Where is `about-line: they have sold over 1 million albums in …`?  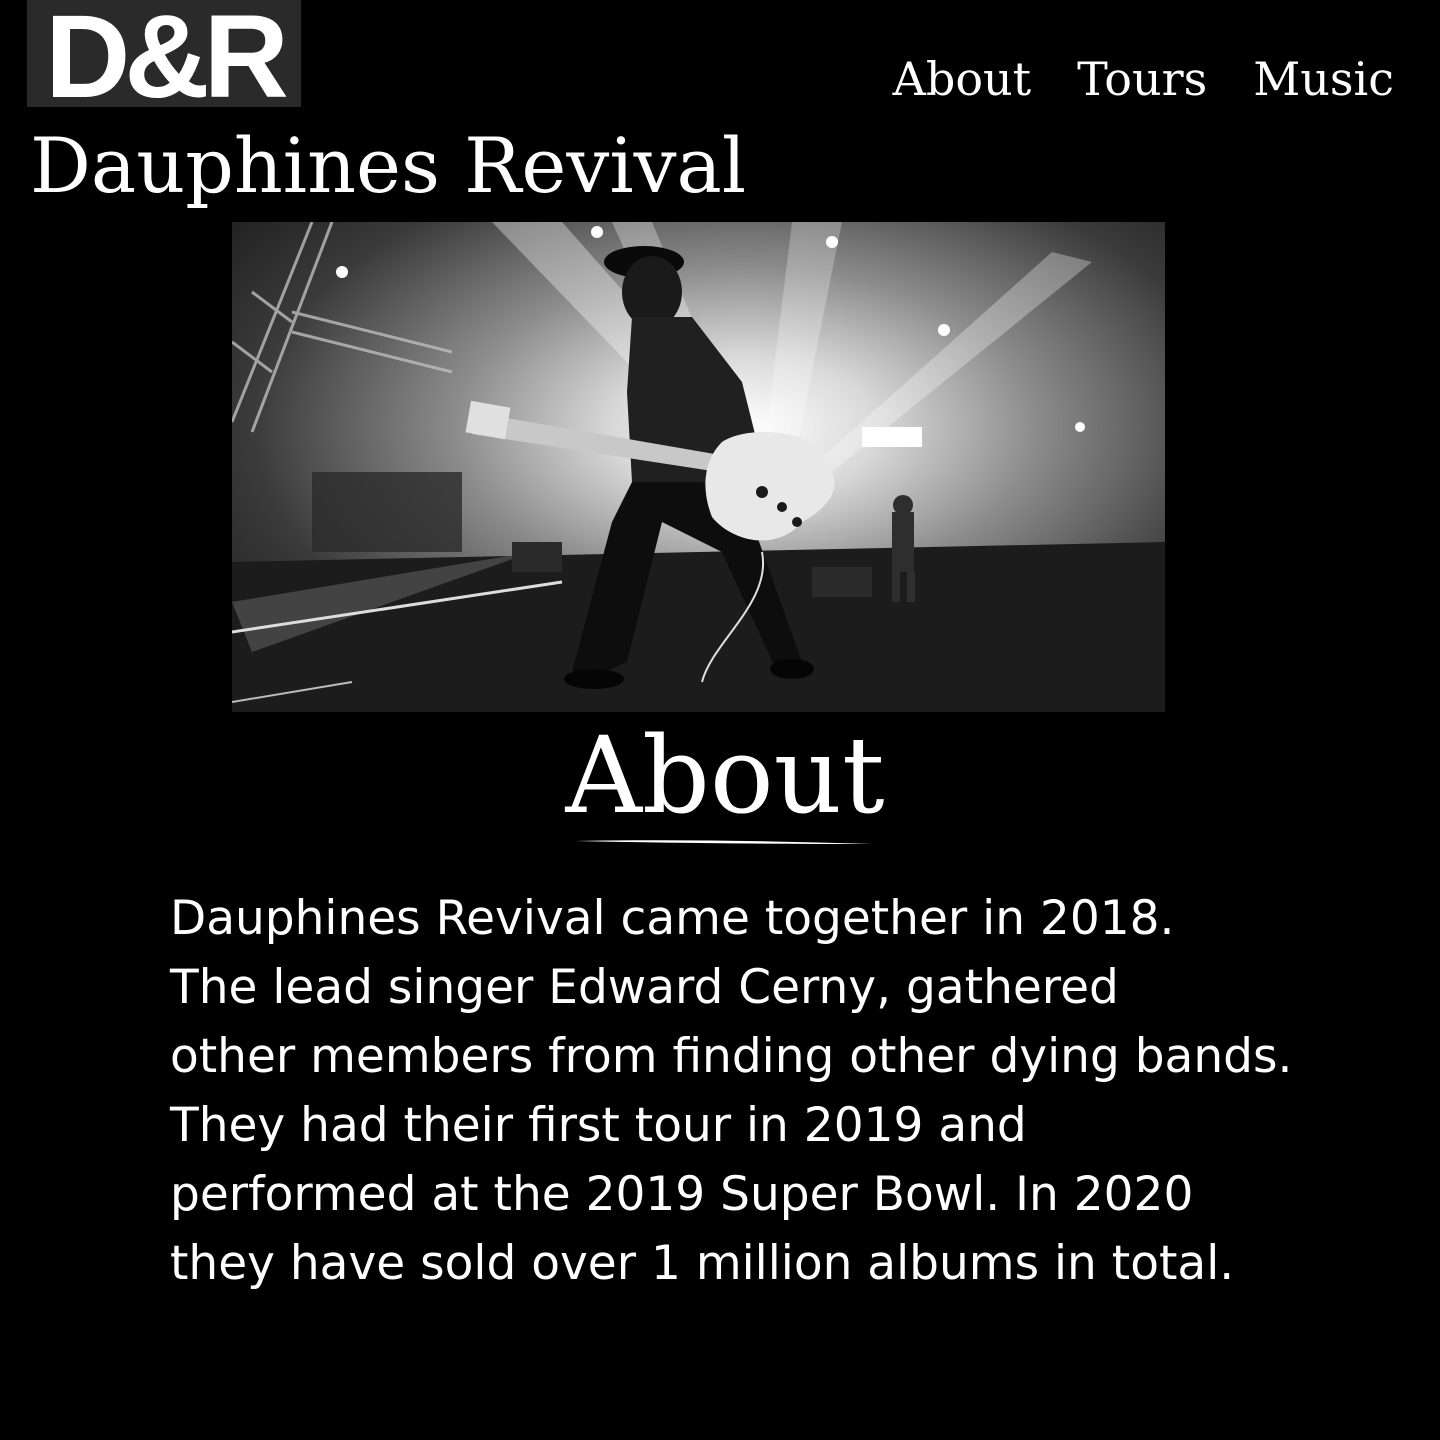 about-line: they have sold over 1 million albums in … is located at coordinates (702, 1263).